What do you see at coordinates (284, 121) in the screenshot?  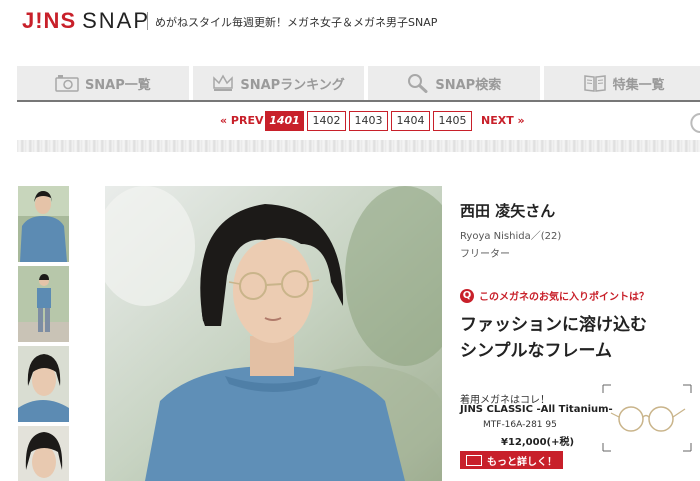 I see `page-link-current: 1401` at bounding box center [284, 121].